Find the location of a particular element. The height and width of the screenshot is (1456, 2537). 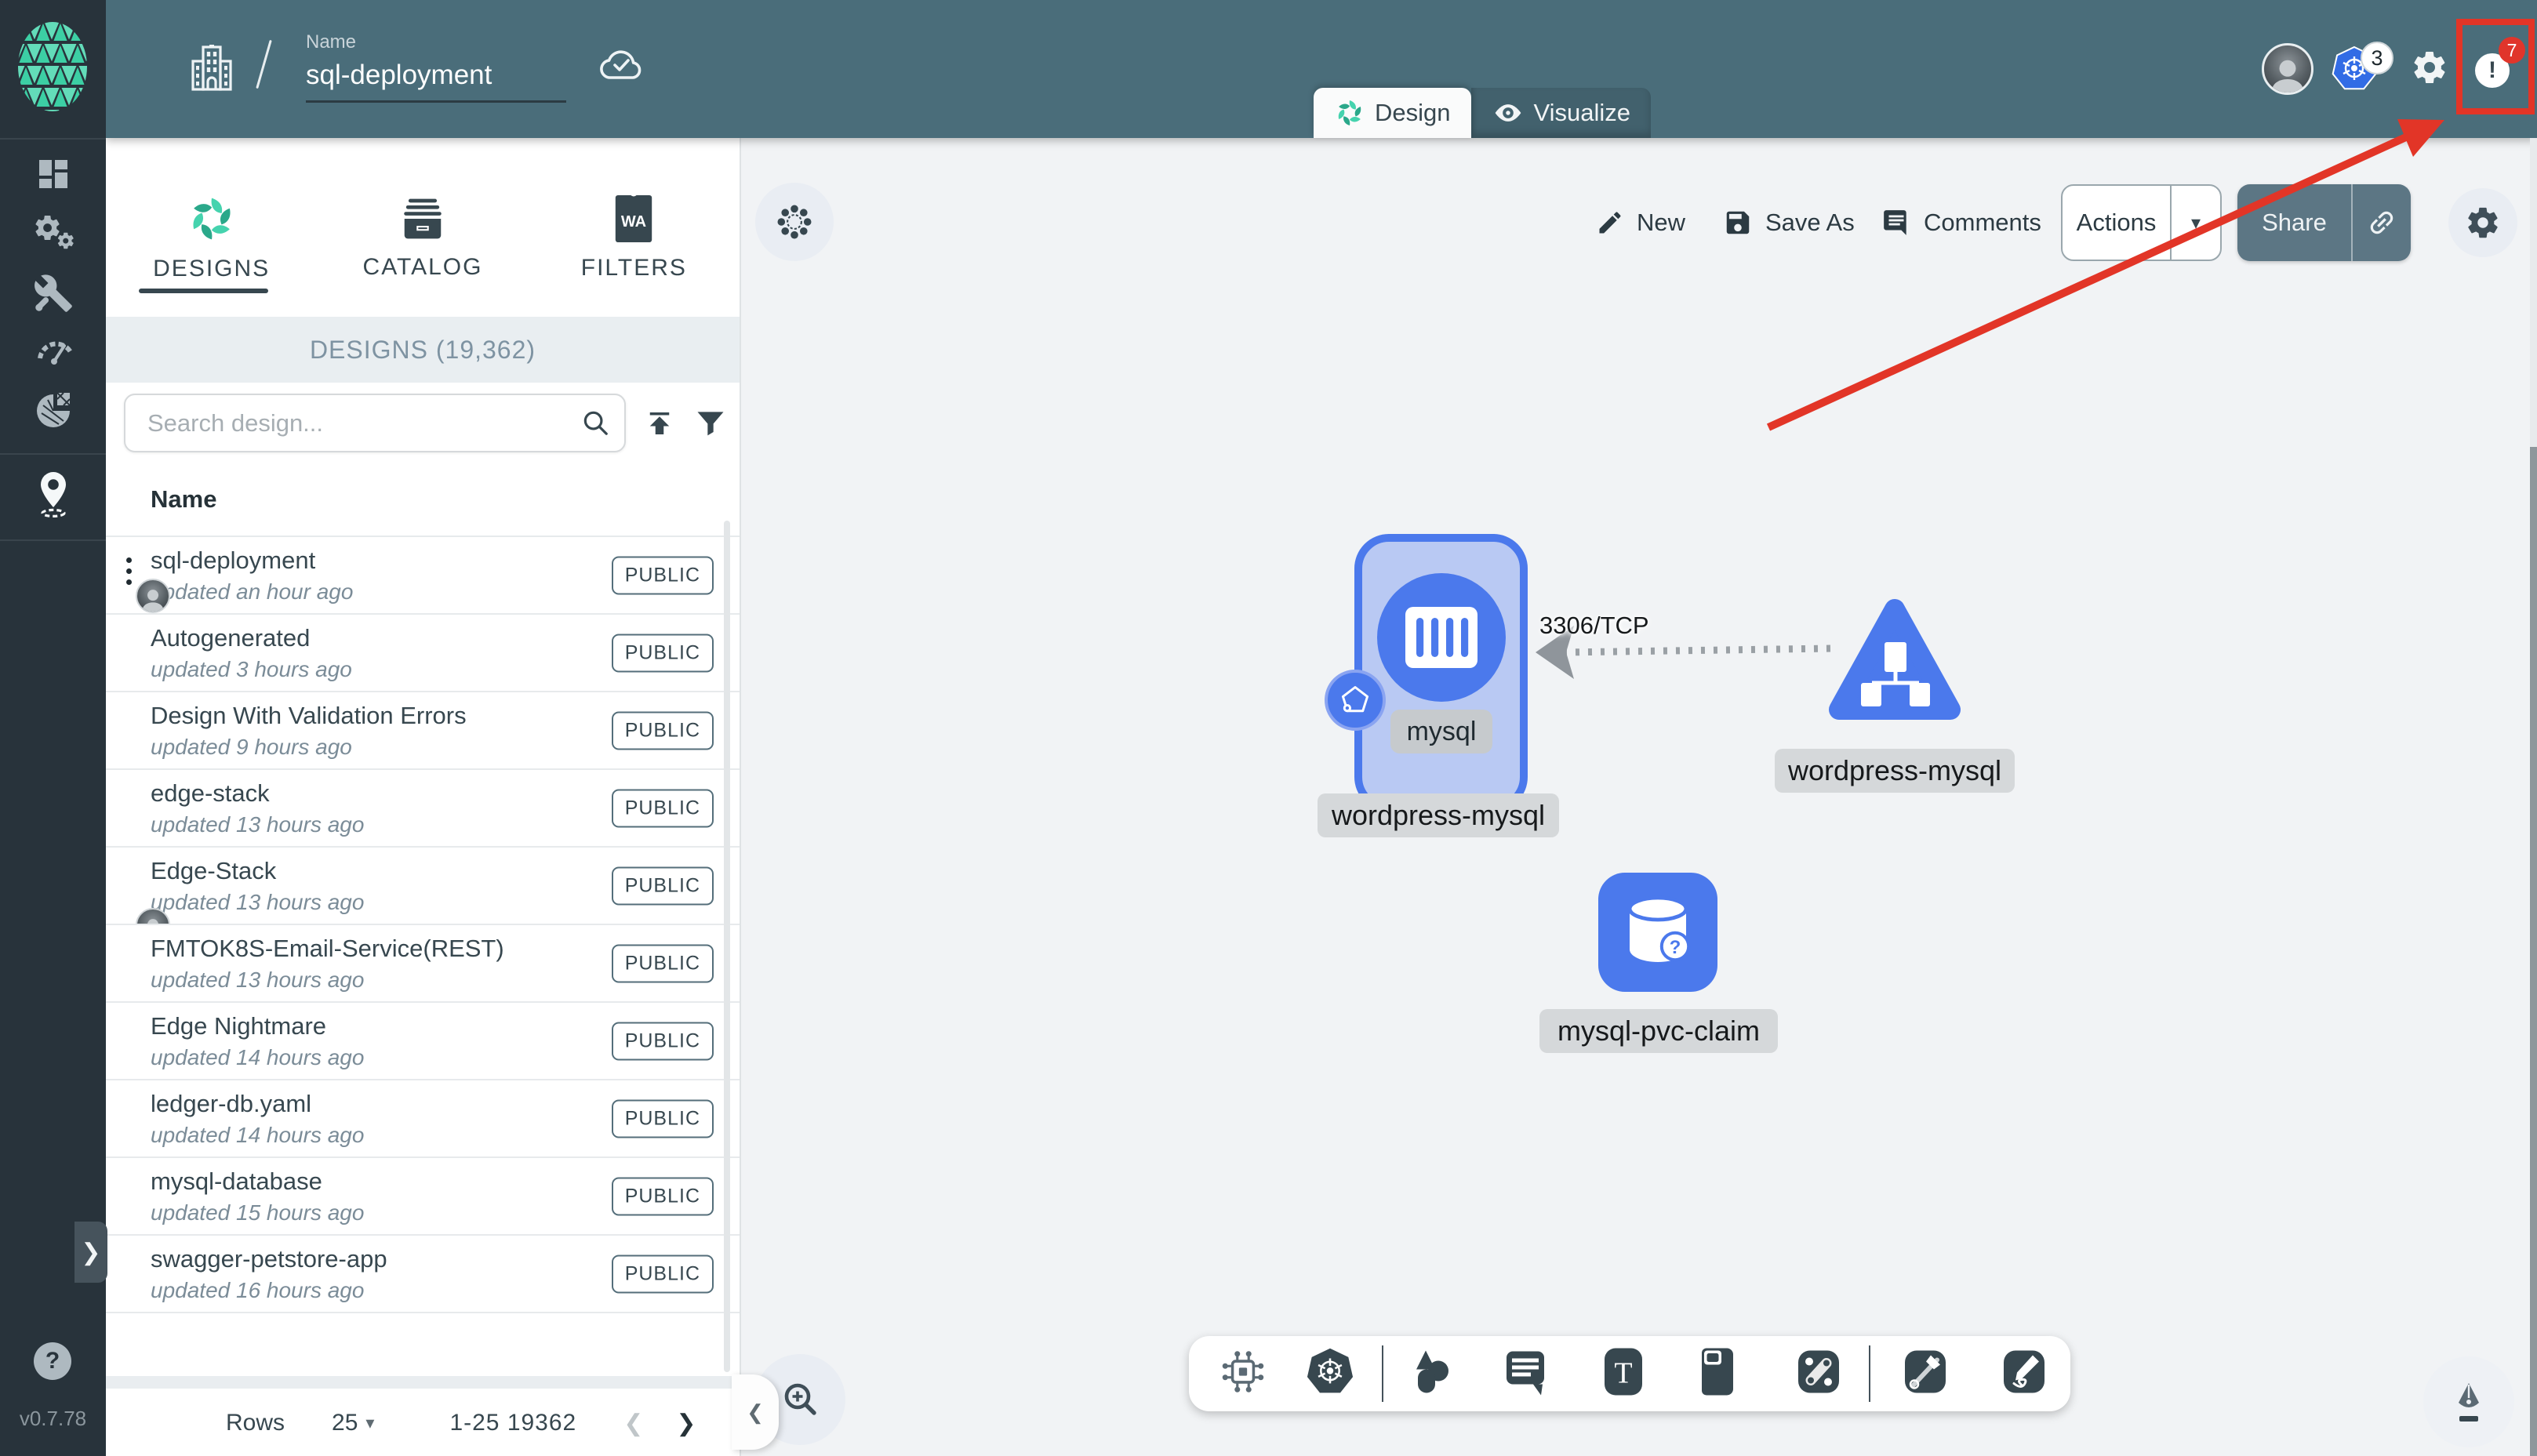

catalog-archive-icon is located at coordinates (423, 218).